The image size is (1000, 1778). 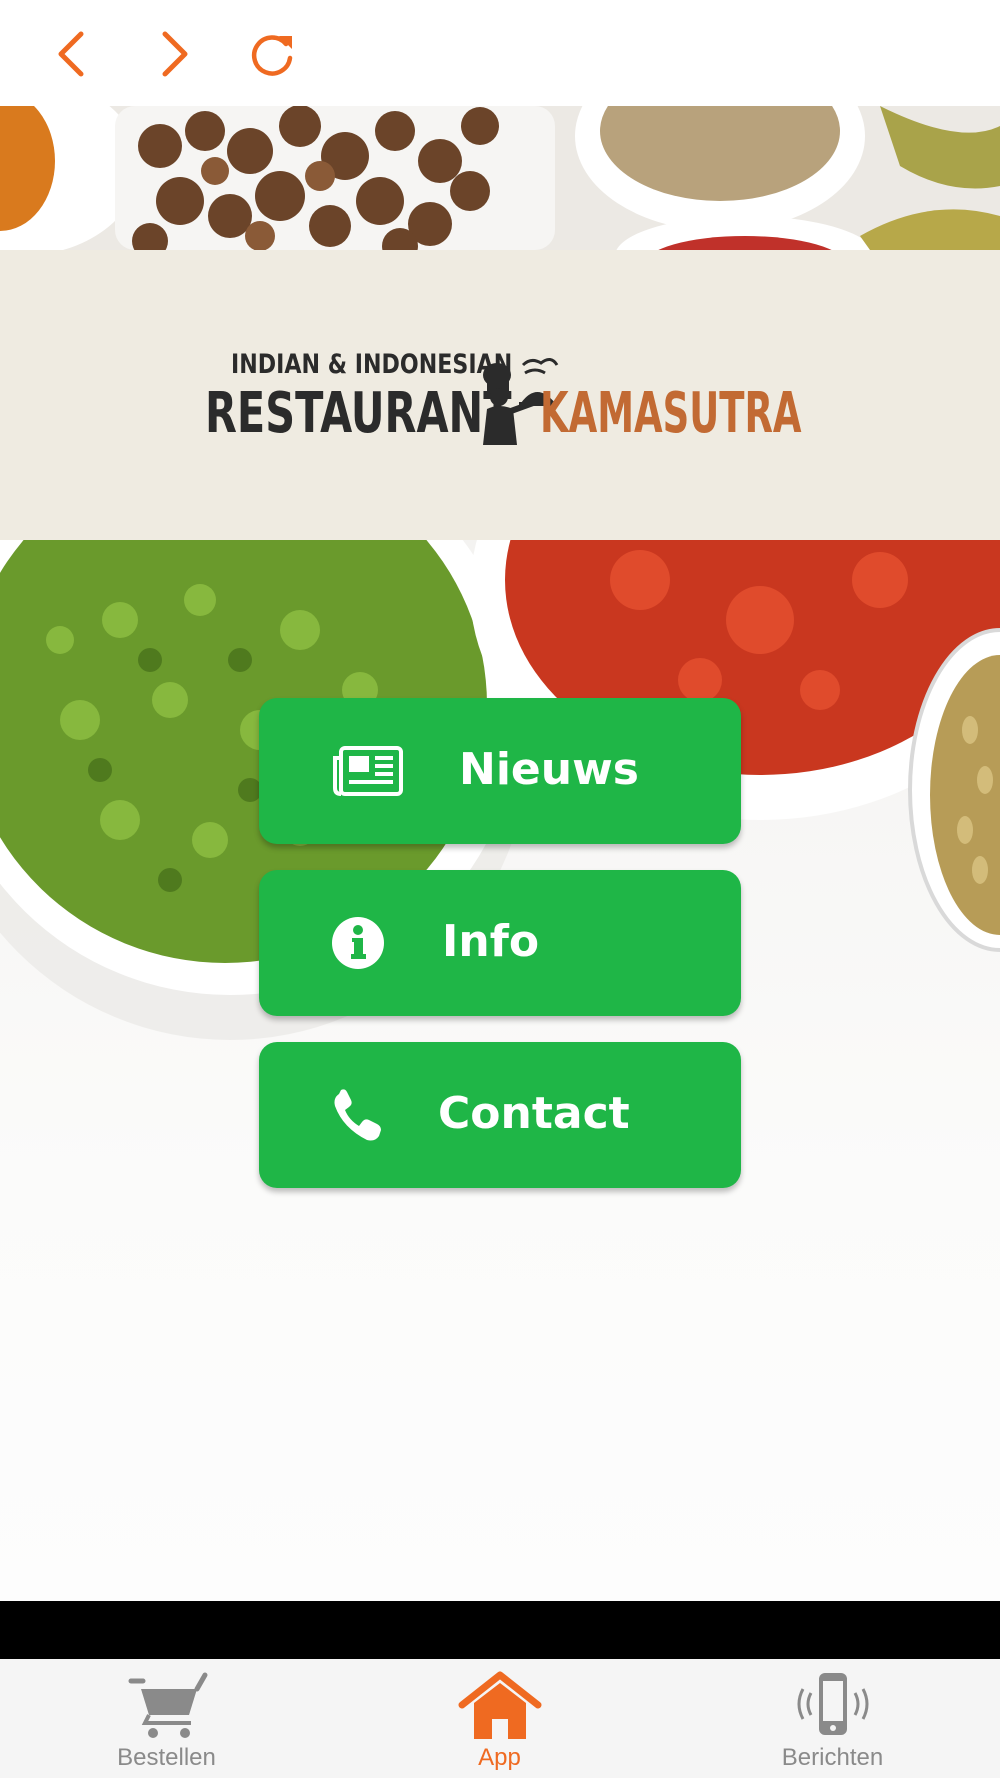 I want to click on newspaper-icon, so click(x=368, y=771).